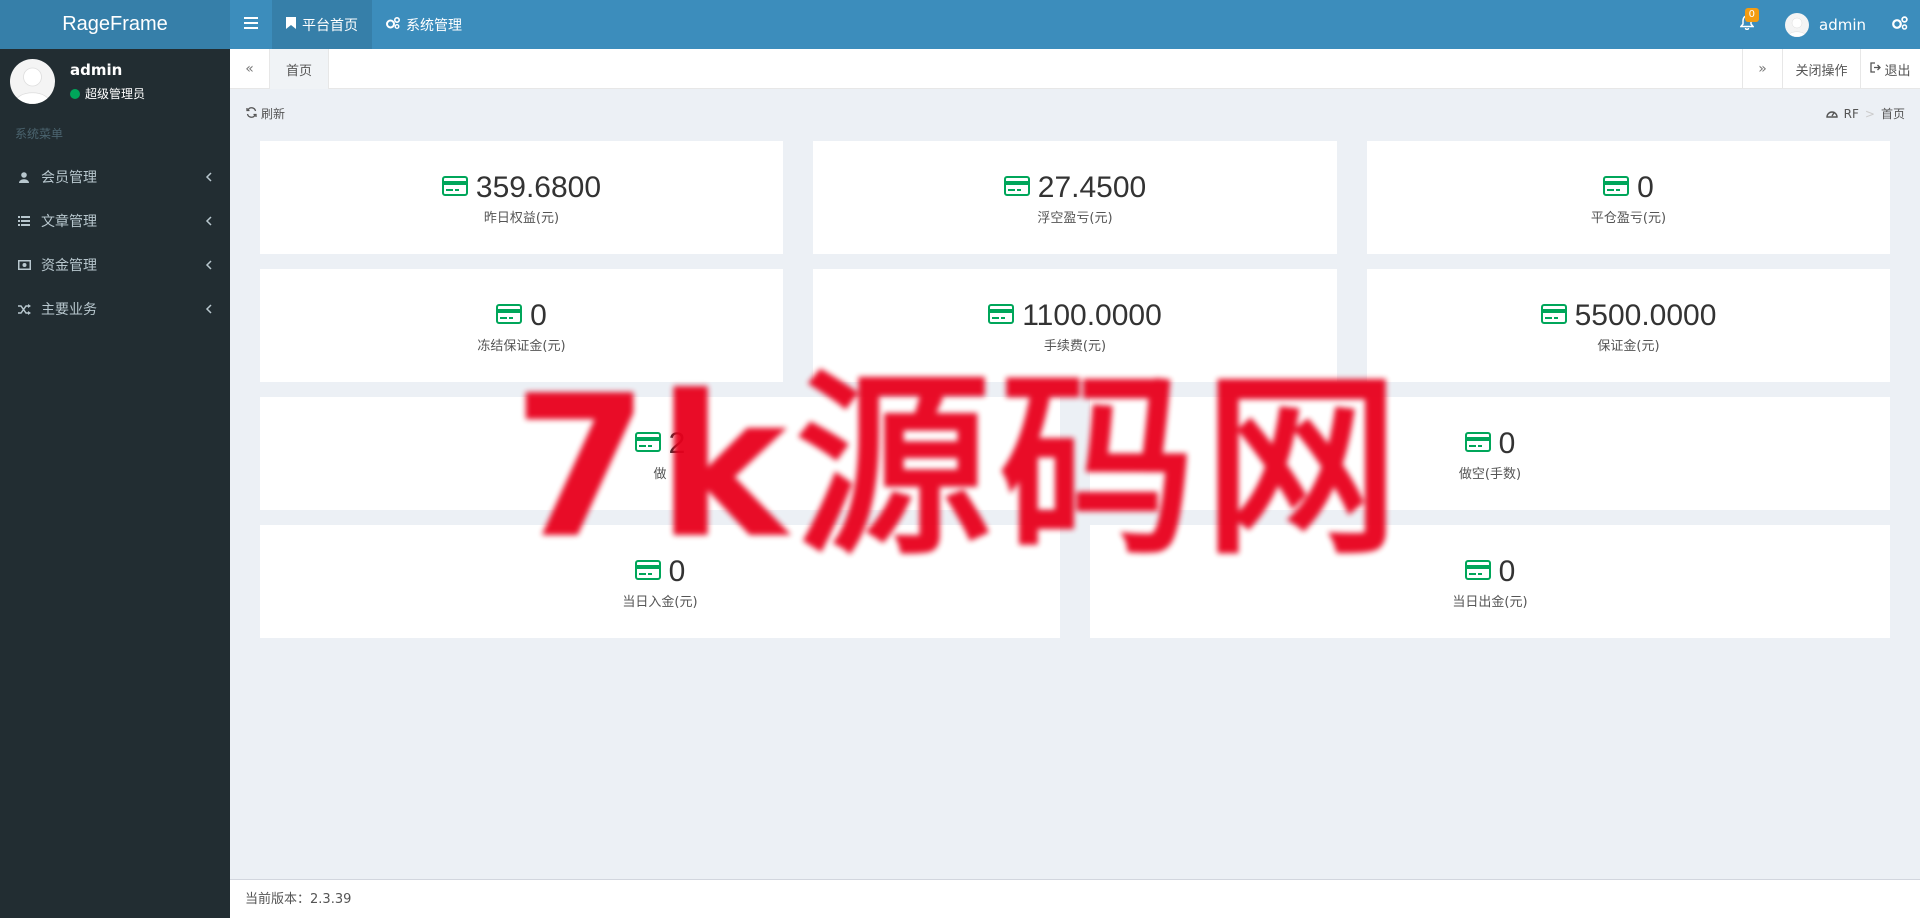 The image size is (1920, 918). What do you see at coordinates (69, 222) in the screenshot?
I see `sidebar-item-label: 文章管理` at bounding box center [69, 222].